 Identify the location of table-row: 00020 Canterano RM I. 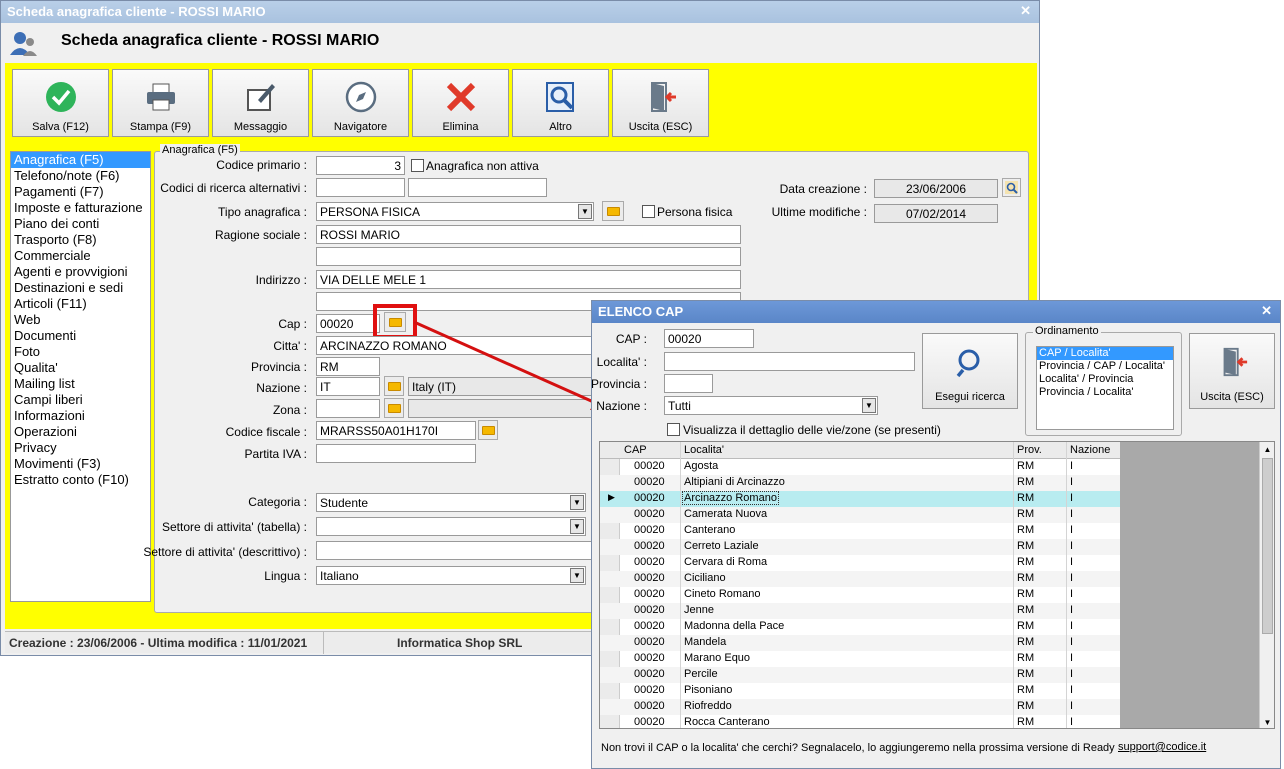
(860, 531).